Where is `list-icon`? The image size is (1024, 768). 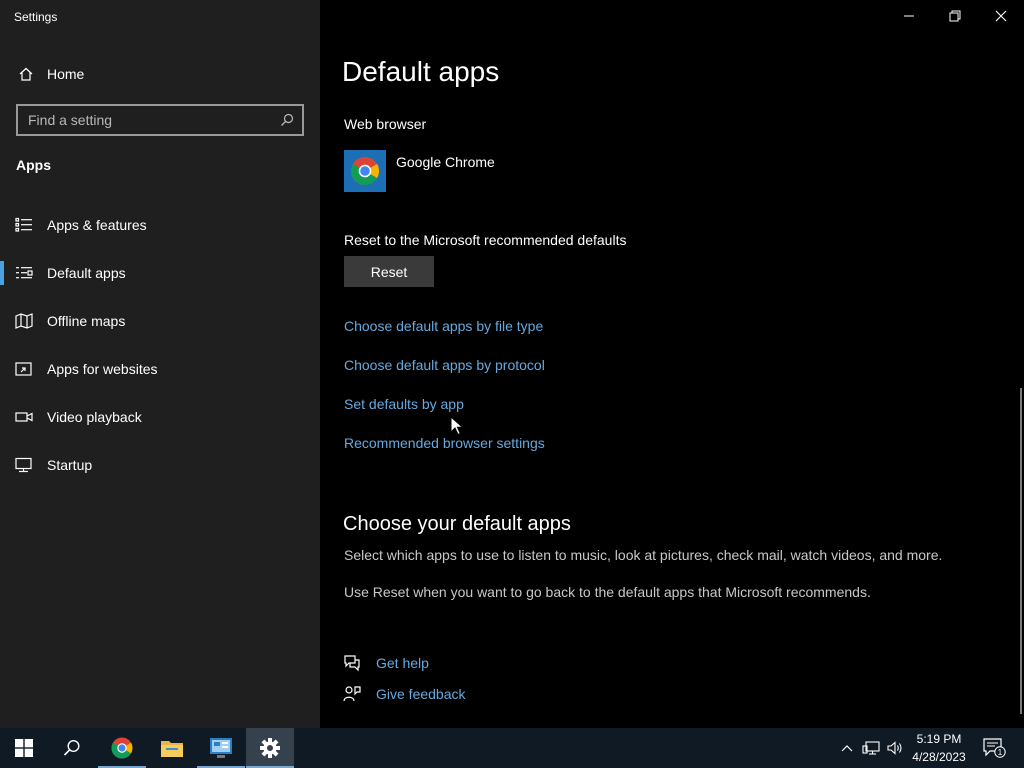 list-icon is located at coordinates (24, 225).